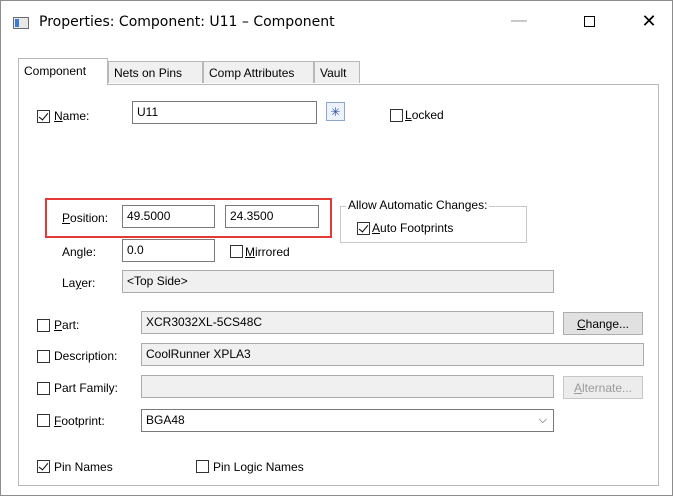 Image resolution: width=673 pixels, height=496 pixels. What do you see at coordinates (67, 325) in the screenshot?
I see `part-label: Part:` at bounding box center [67, 325].